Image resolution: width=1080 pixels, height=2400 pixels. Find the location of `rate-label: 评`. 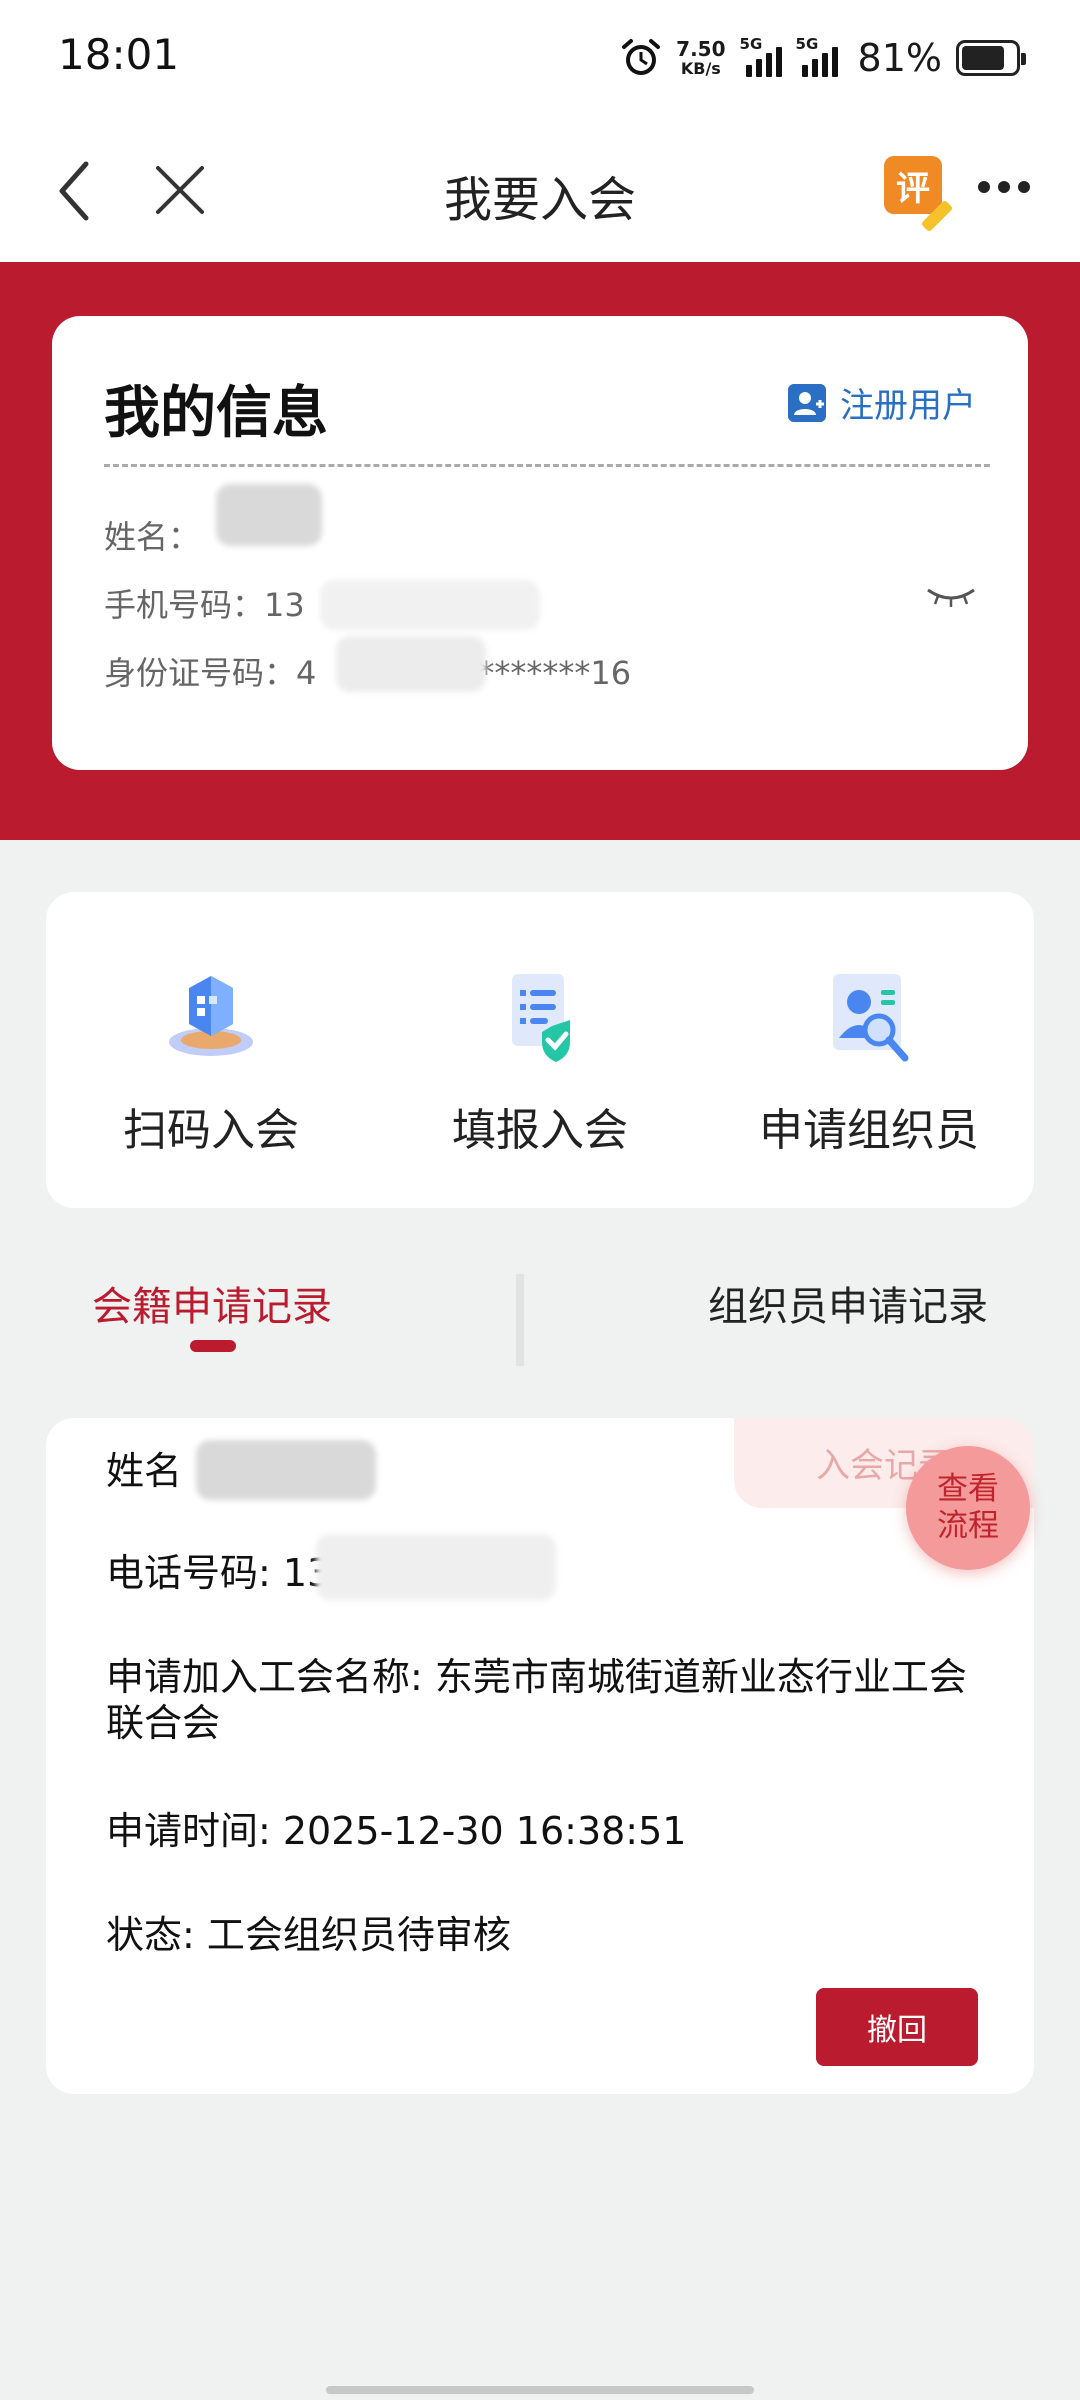

rate-label: 评 is located at coordinates (913, 188).